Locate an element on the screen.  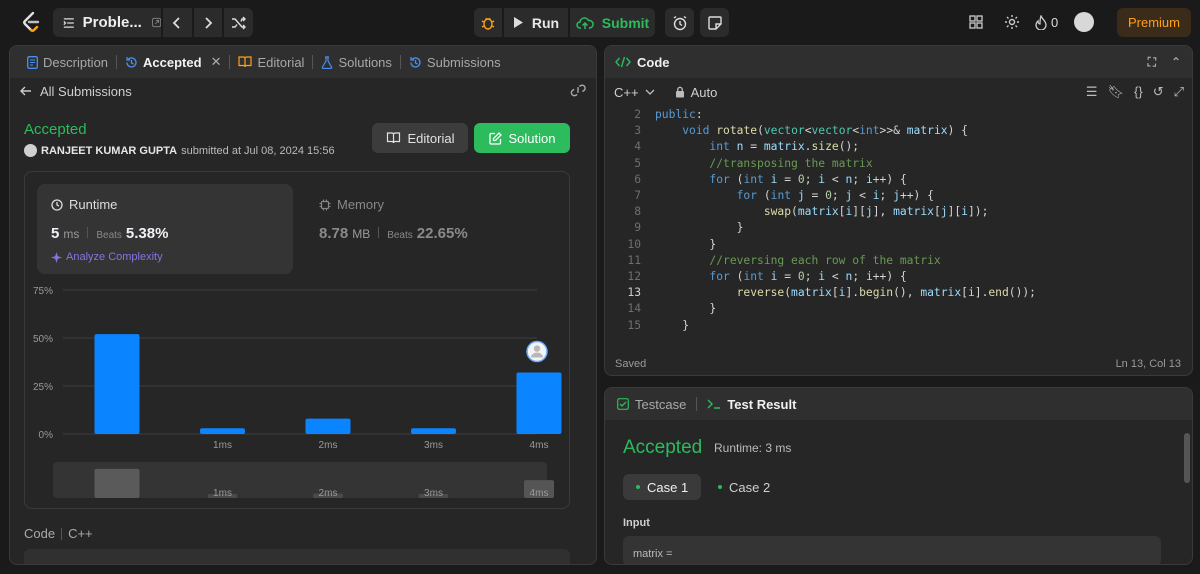
checkbox-icon is located at coordinates (623, 404).